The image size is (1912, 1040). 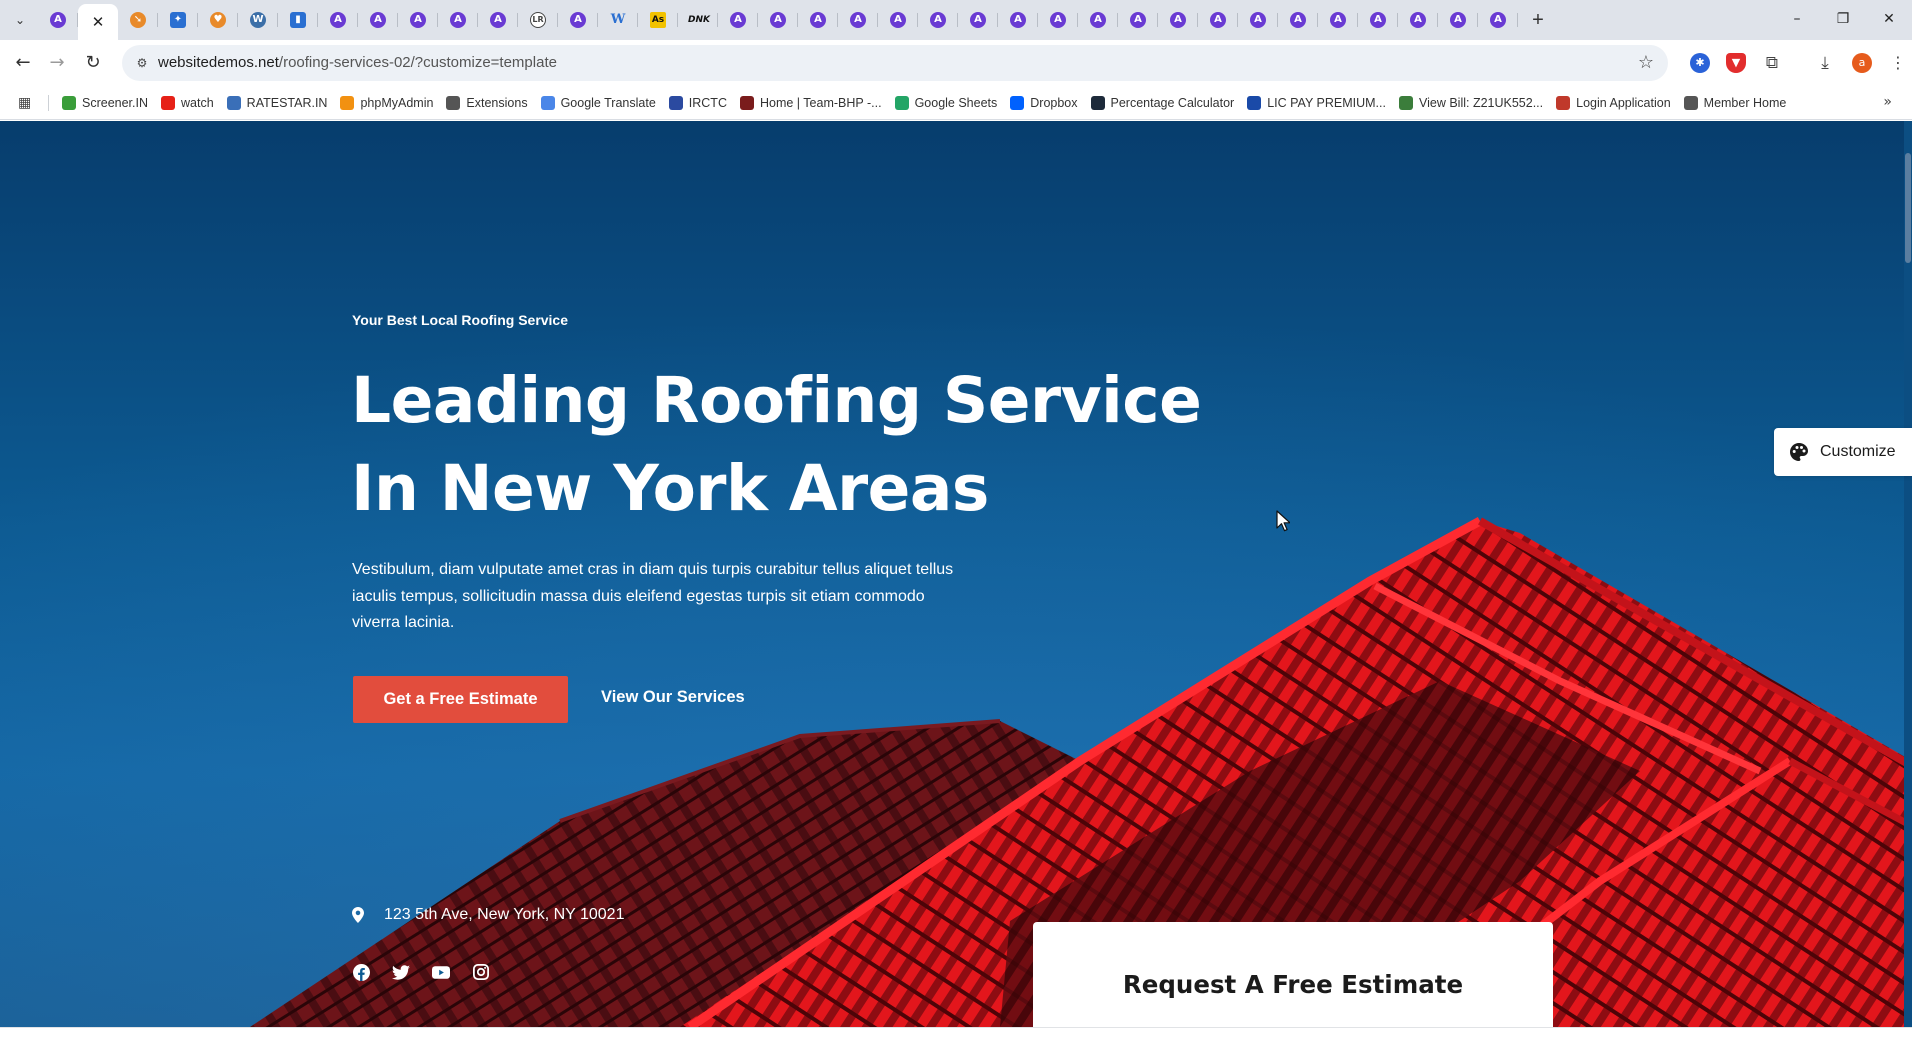 What do you see at coordinates (1797, 20) in the screenshot?
I see `minimize-button: –` at bounding box center [1797, 20].